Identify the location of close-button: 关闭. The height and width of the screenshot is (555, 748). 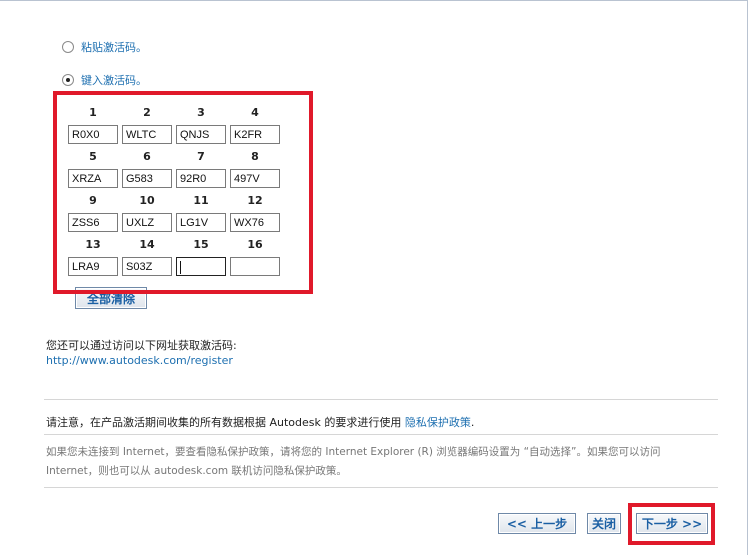
(604, 523).